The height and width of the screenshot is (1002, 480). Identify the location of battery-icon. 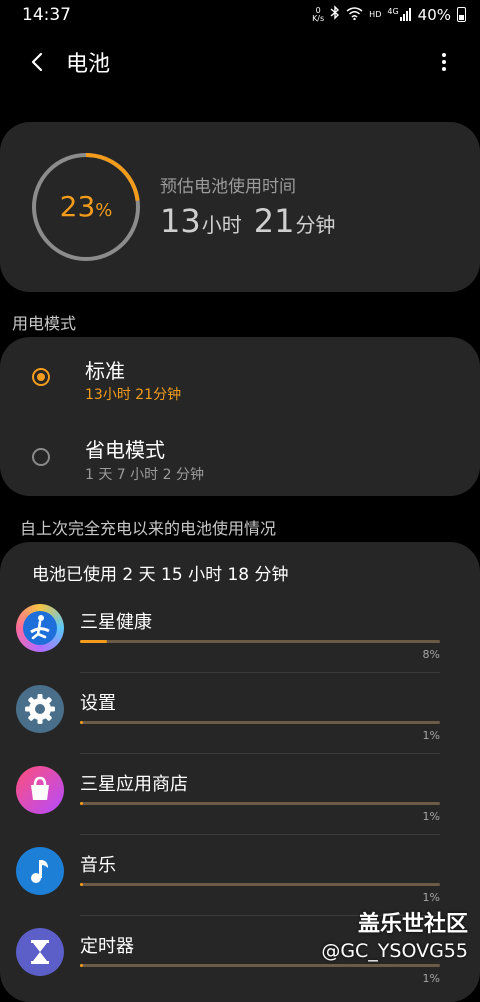
(461, 14).